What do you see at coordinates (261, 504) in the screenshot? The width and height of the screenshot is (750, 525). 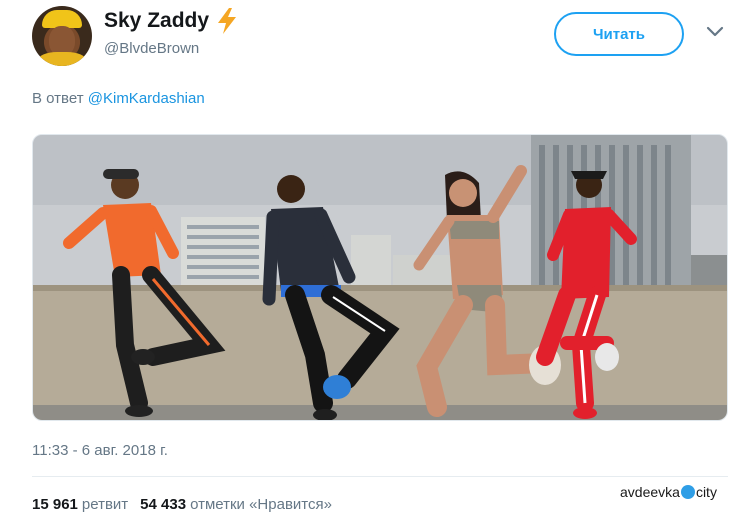 I see `likes-label: отметки «Нравится»` at bounding box center [261, 504].